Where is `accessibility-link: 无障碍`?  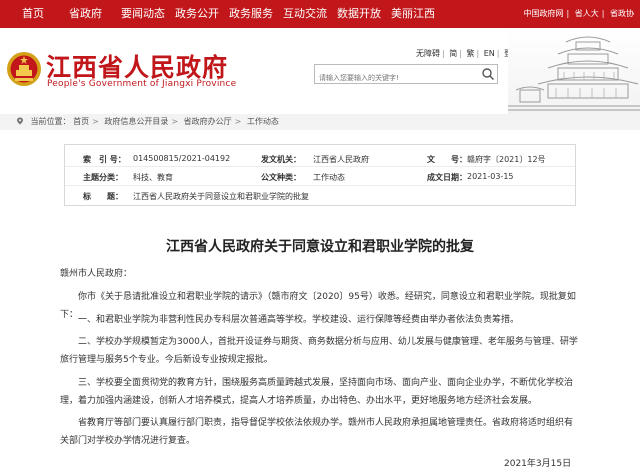 accessibility-link: 无障碍 is located at coordinates (428, 53).